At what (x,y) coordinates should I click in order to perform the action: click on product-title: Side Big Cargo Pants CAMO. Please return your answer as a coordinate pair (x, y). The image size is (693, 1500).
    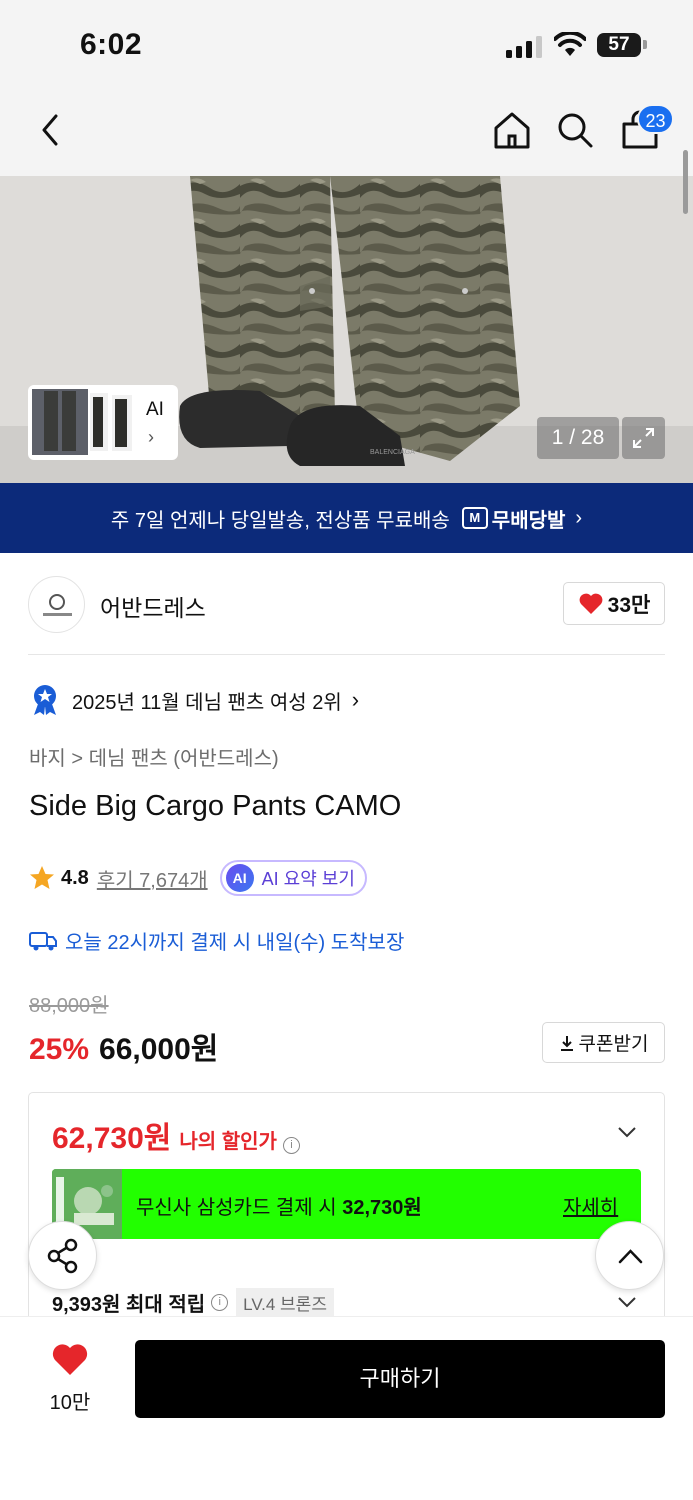
    Looking at the image, I should click on (215, 806).